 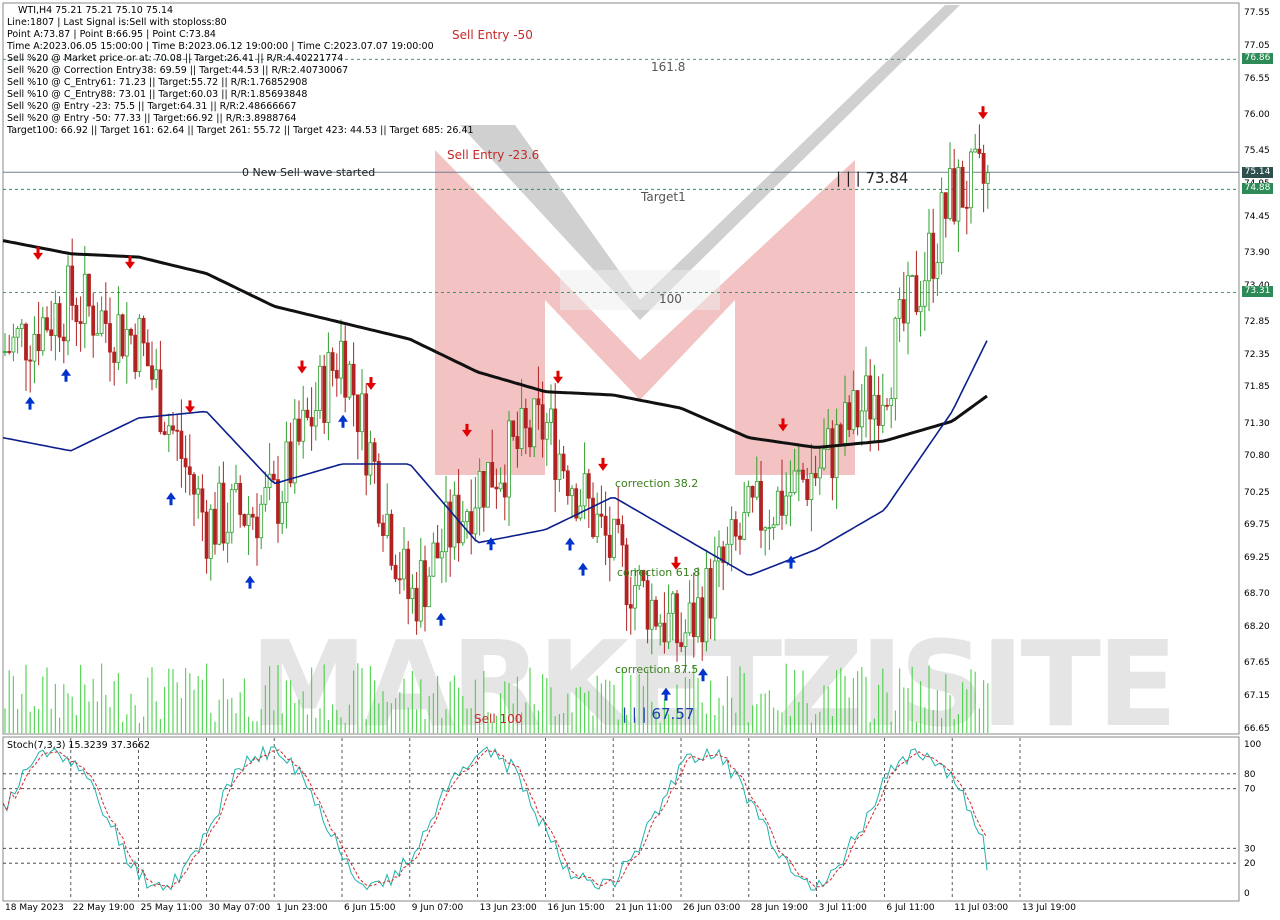 What do you see at coordinates (1257, 45) in the screenshot?
I see `price-tick: 77.05` at bounding box center [1257, 45].